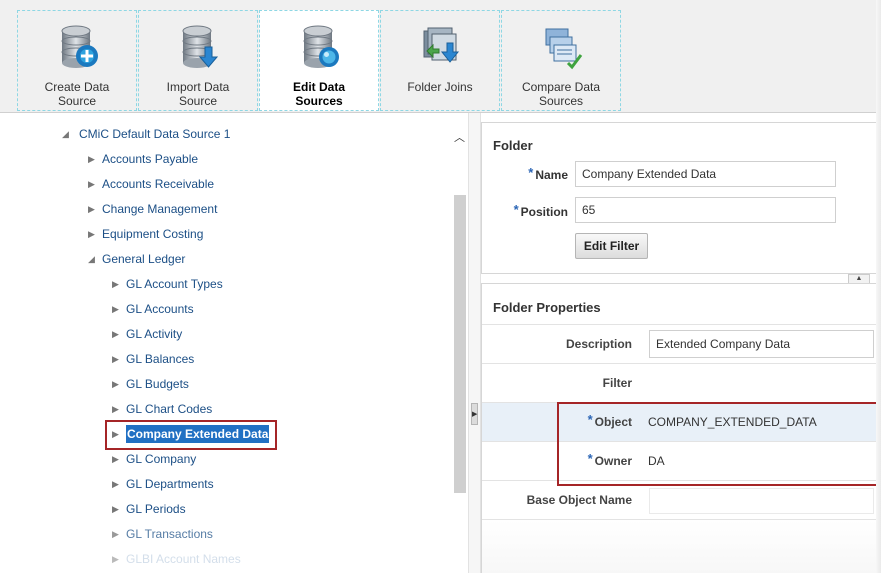 The image size is (881, 573). Describe the element at coordinates (611, 246) in the screenshot. I see `edit-filter-button: Edit Filter` at that location.